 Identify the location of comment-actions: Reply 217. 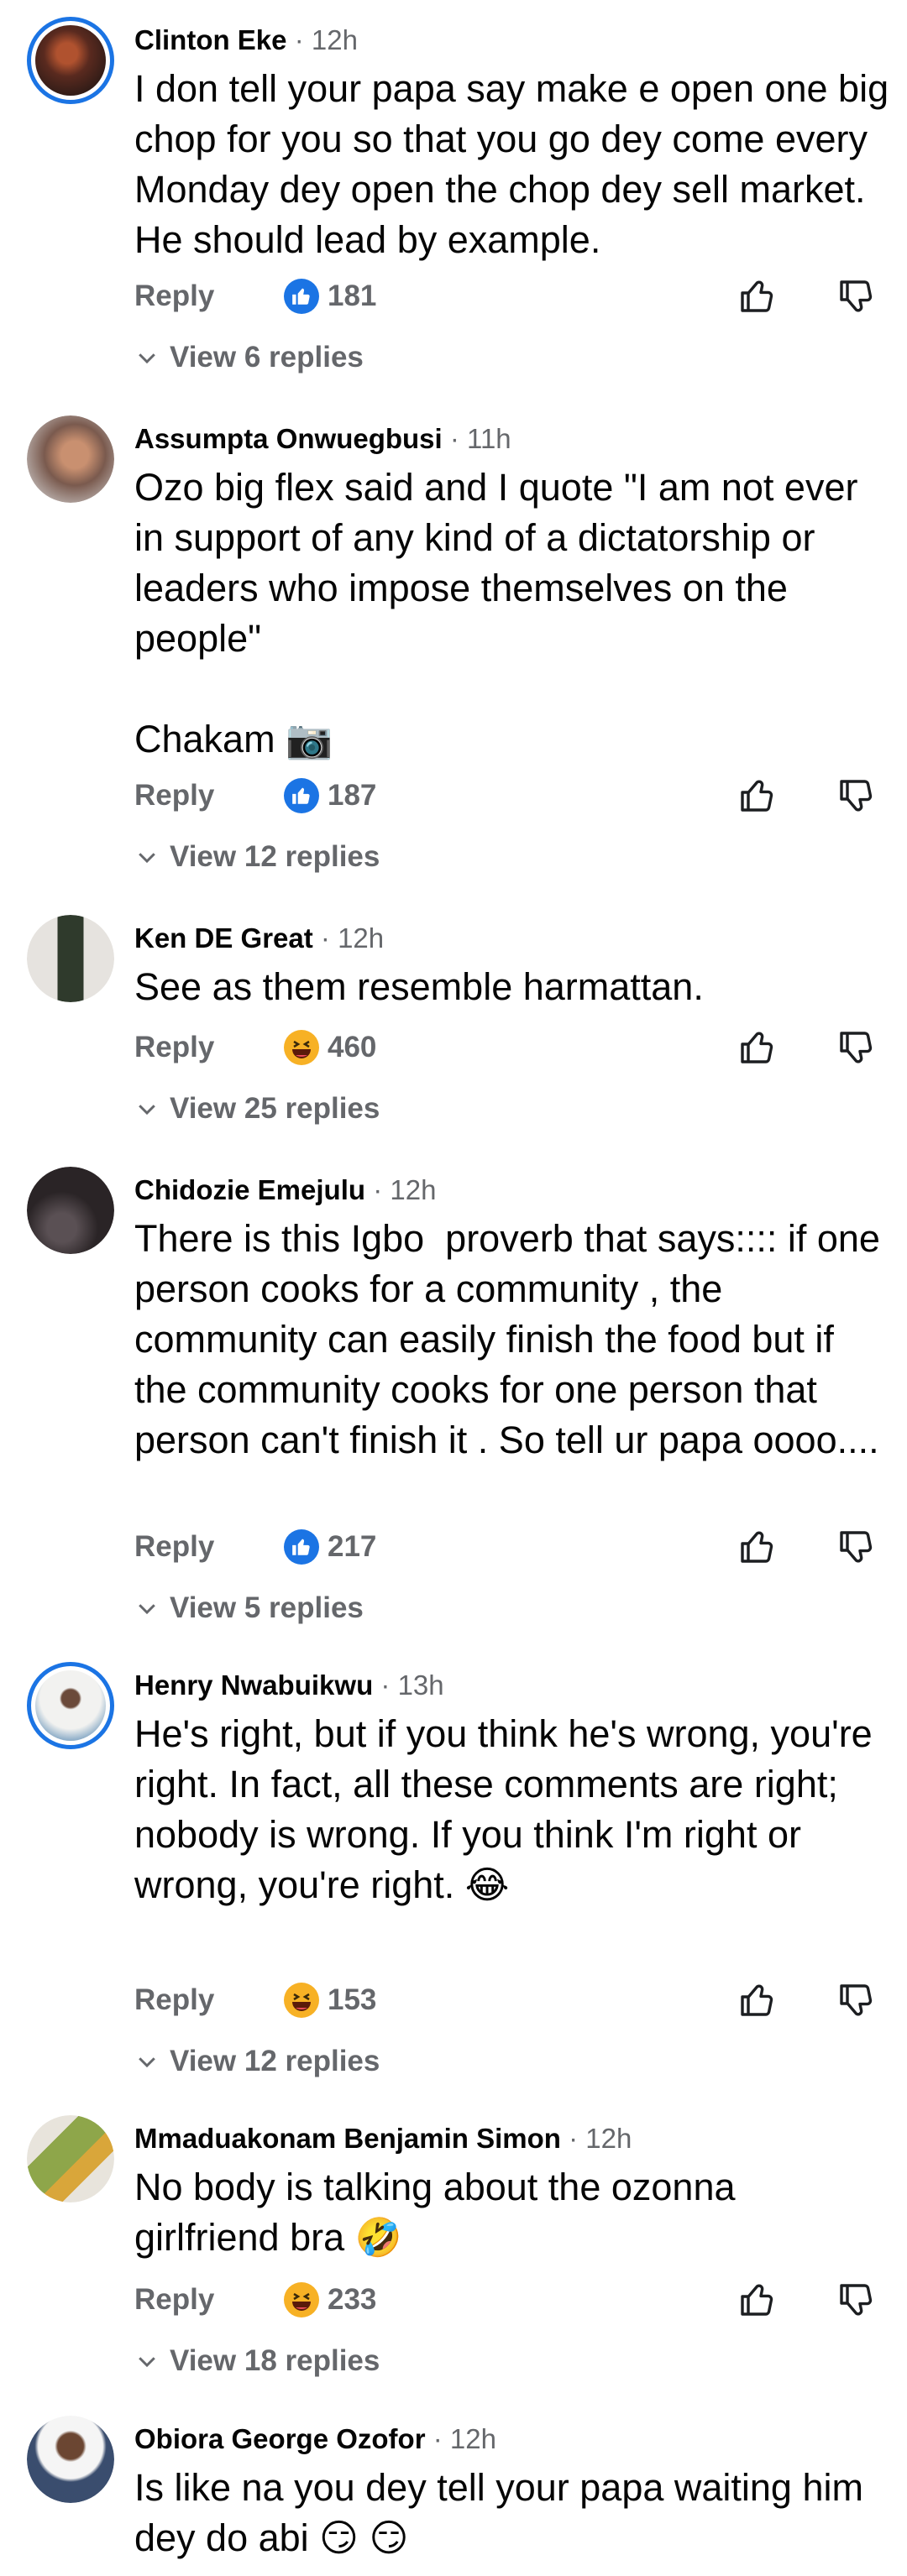
(512, 1546).